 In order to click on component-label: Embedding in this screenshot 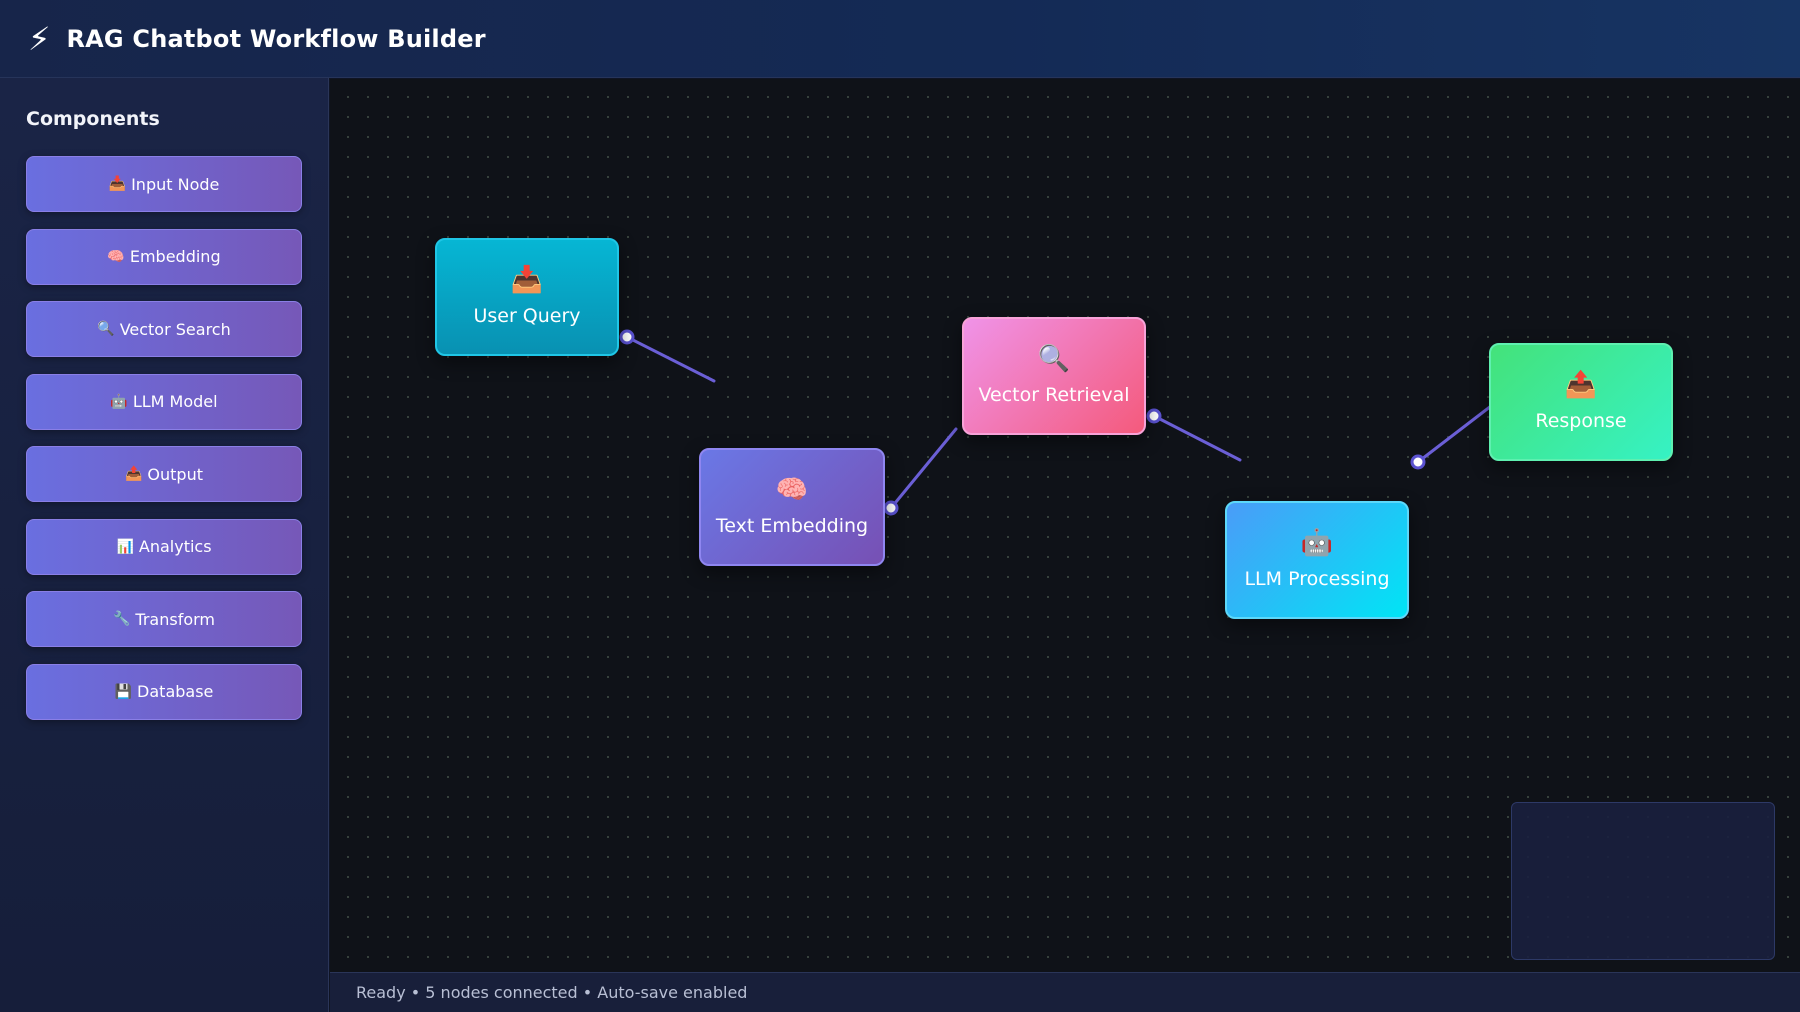, I will do `click(175, 256)`.